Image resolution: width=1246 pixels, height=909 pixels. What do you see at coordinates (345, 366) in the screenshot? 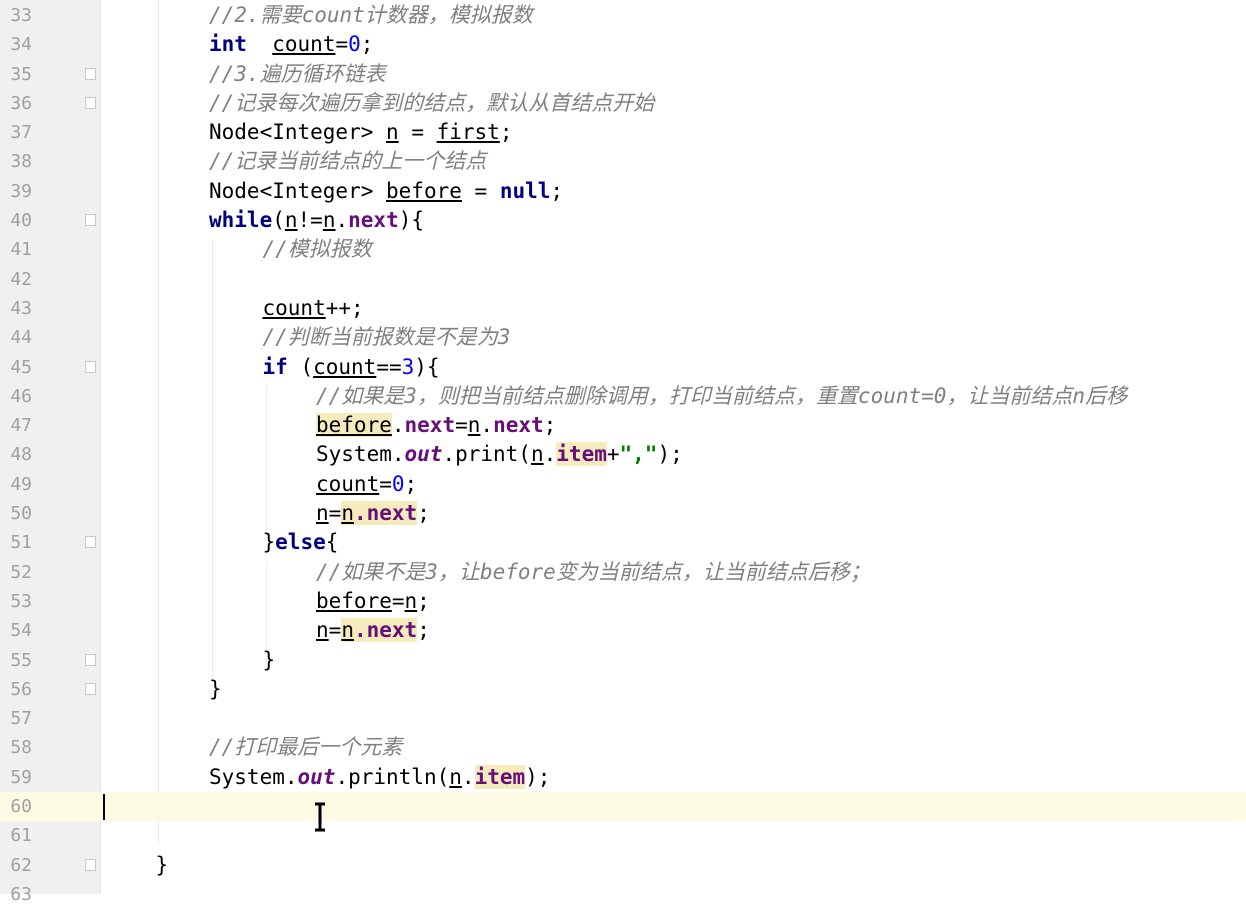
I see `code-token: count` at bounding box center [345, 366].